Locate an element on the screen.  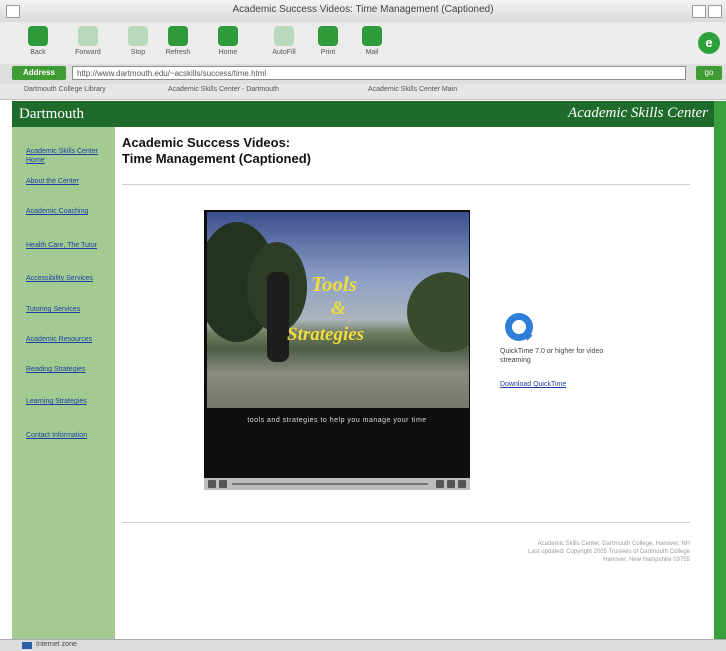
sidebar-item-resources: Academic Resources is located at coordinates (68, 339).